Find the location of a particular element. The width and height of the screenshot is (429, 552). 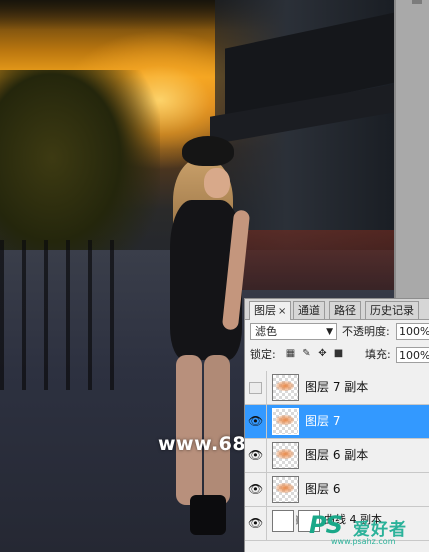

layer-row: 👁 图层 6 副本 is located at coordinates (337, 456).